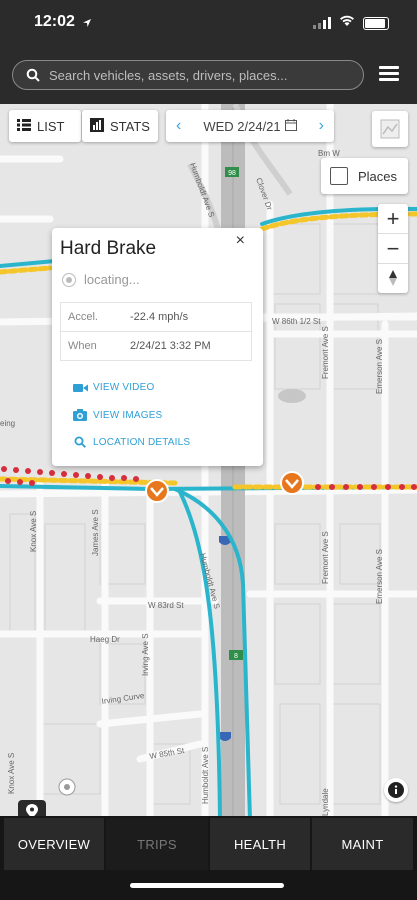  What do you see at coordinates (159, 317) in the screenshot?
I see `detail-value: -22.4 mph/s` at bounding box center [159, 317].